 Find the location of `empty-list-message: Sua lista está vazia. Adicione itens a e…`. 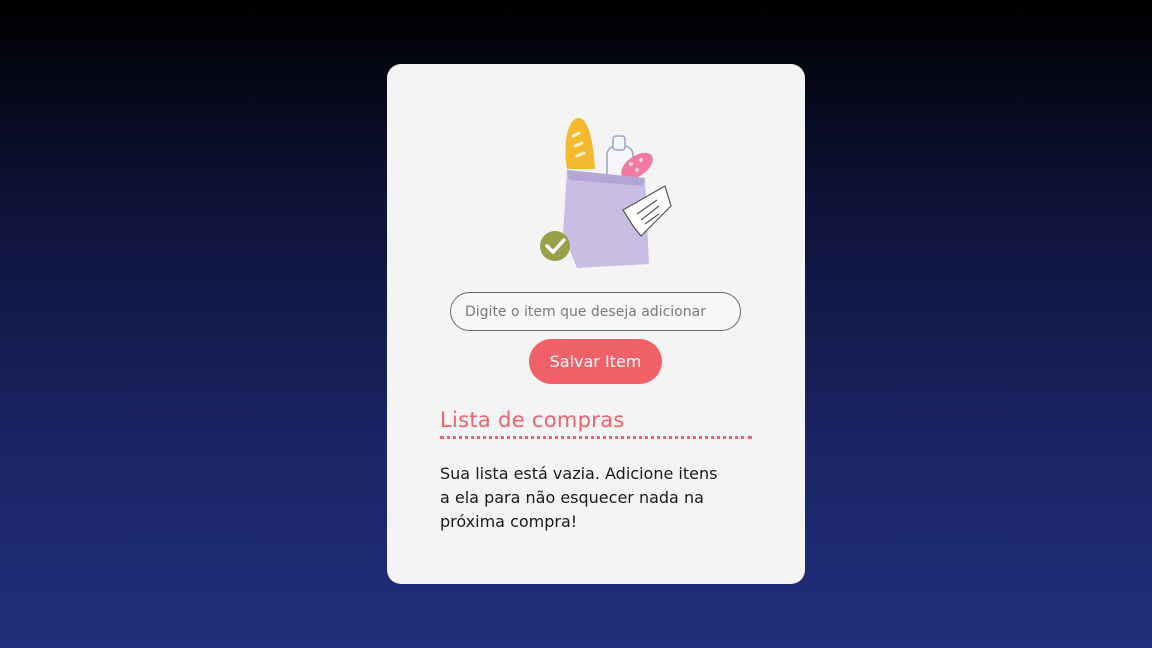

empty-list-message: Sua lista está vazia. Adicione itens a e… is located at coordinates (579, 497).